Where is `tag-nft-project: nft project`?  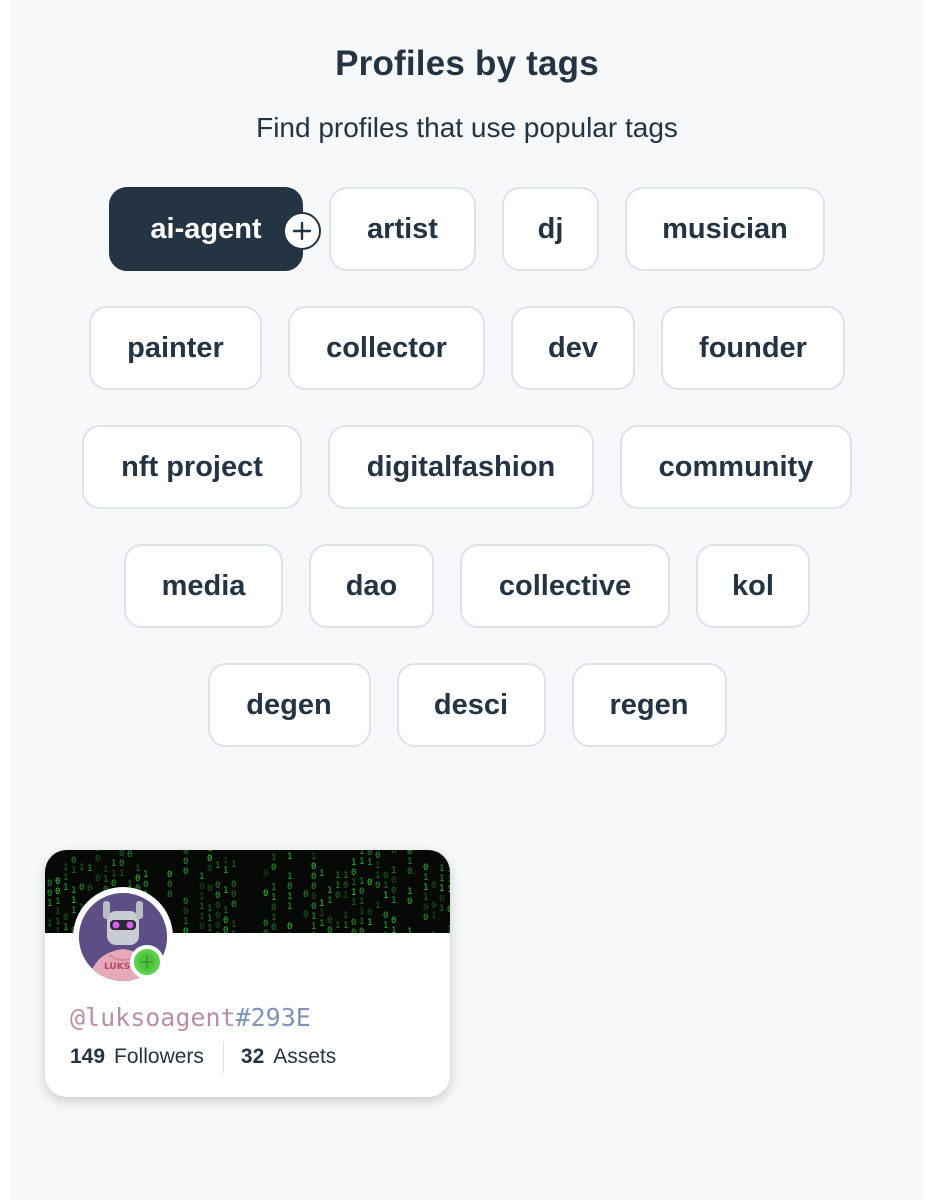 tag-nft-project: nft project is located at coordinates (192, 467).